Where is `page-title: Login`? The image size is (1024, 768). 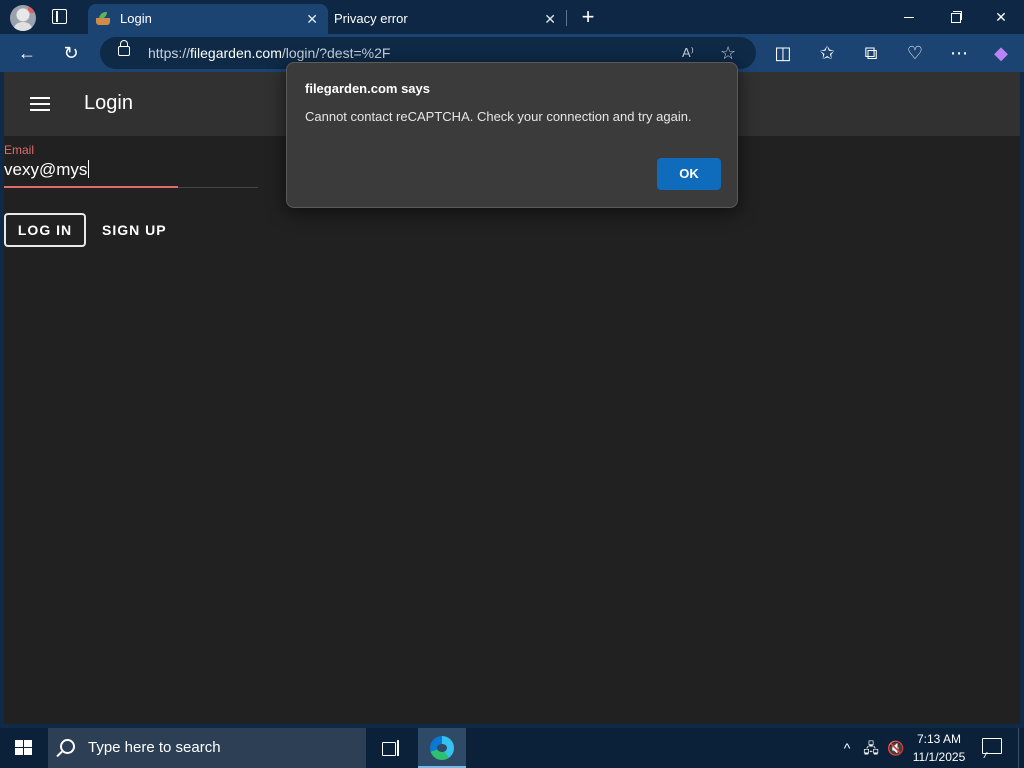 page-title: Login is located at coordinates (108, 103).